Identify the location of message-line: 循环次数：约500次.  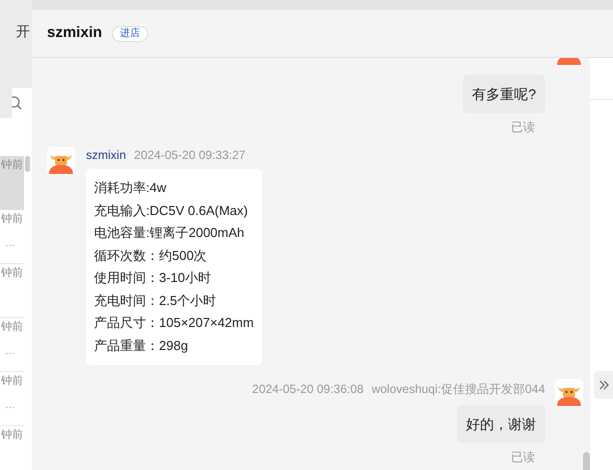
(151, 255).